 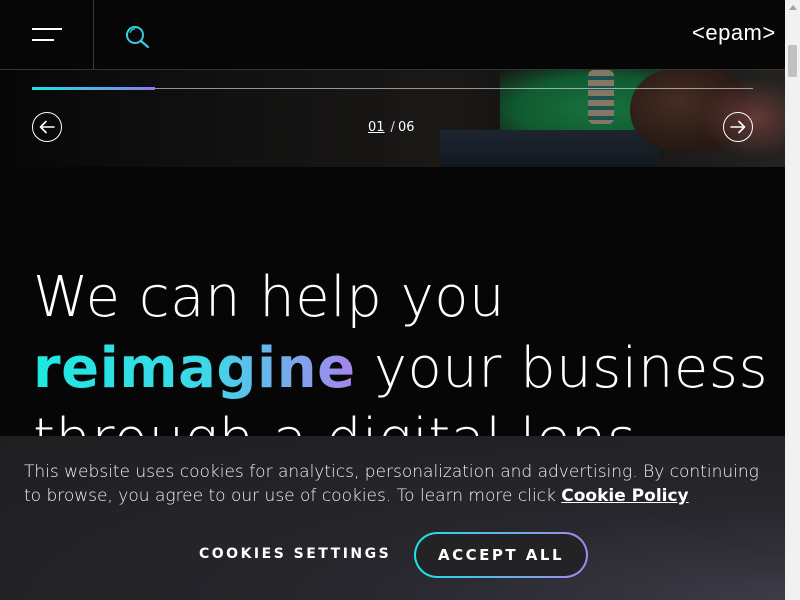 I want to click on slide-current: 01, so click(x=376, y=127).